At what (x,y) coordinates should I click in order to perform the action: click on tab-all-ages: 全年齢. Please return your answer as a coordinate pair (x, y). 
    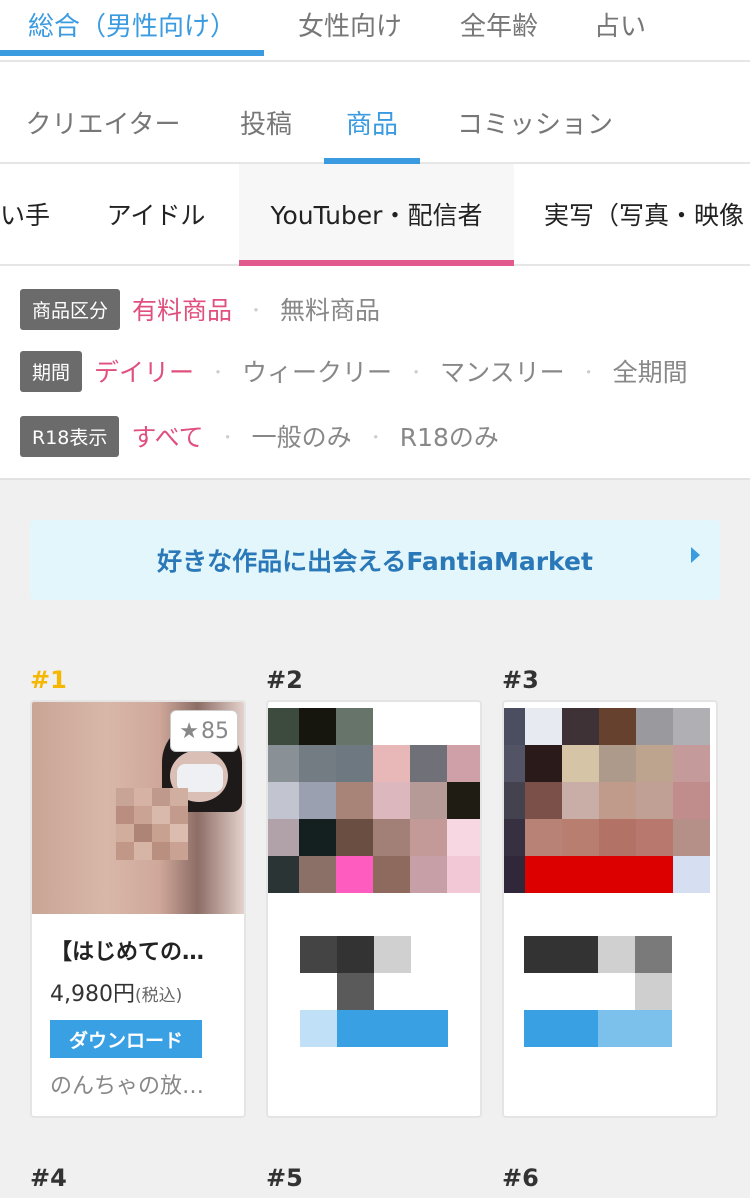
    Looking at the image, I should click on (499, 27).